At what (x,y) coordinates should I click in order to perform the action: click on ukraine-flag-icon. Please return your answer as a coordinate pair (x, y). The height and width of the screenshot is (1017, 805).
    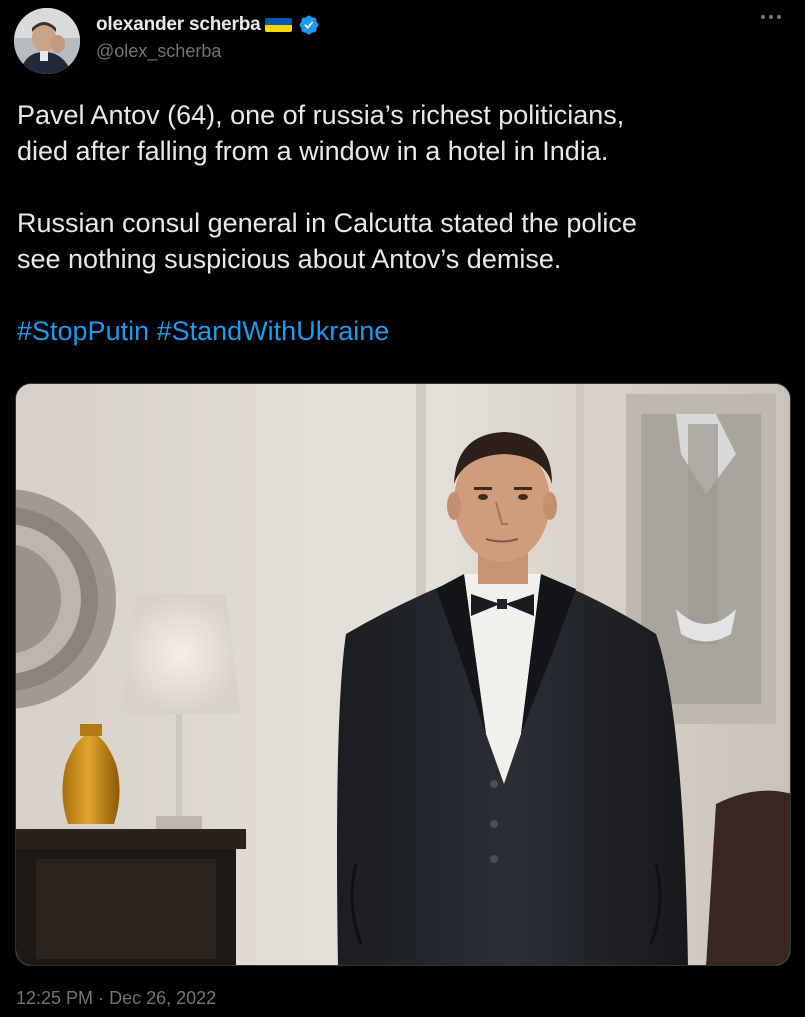
    Looking at the image, I should click on (278, 25).